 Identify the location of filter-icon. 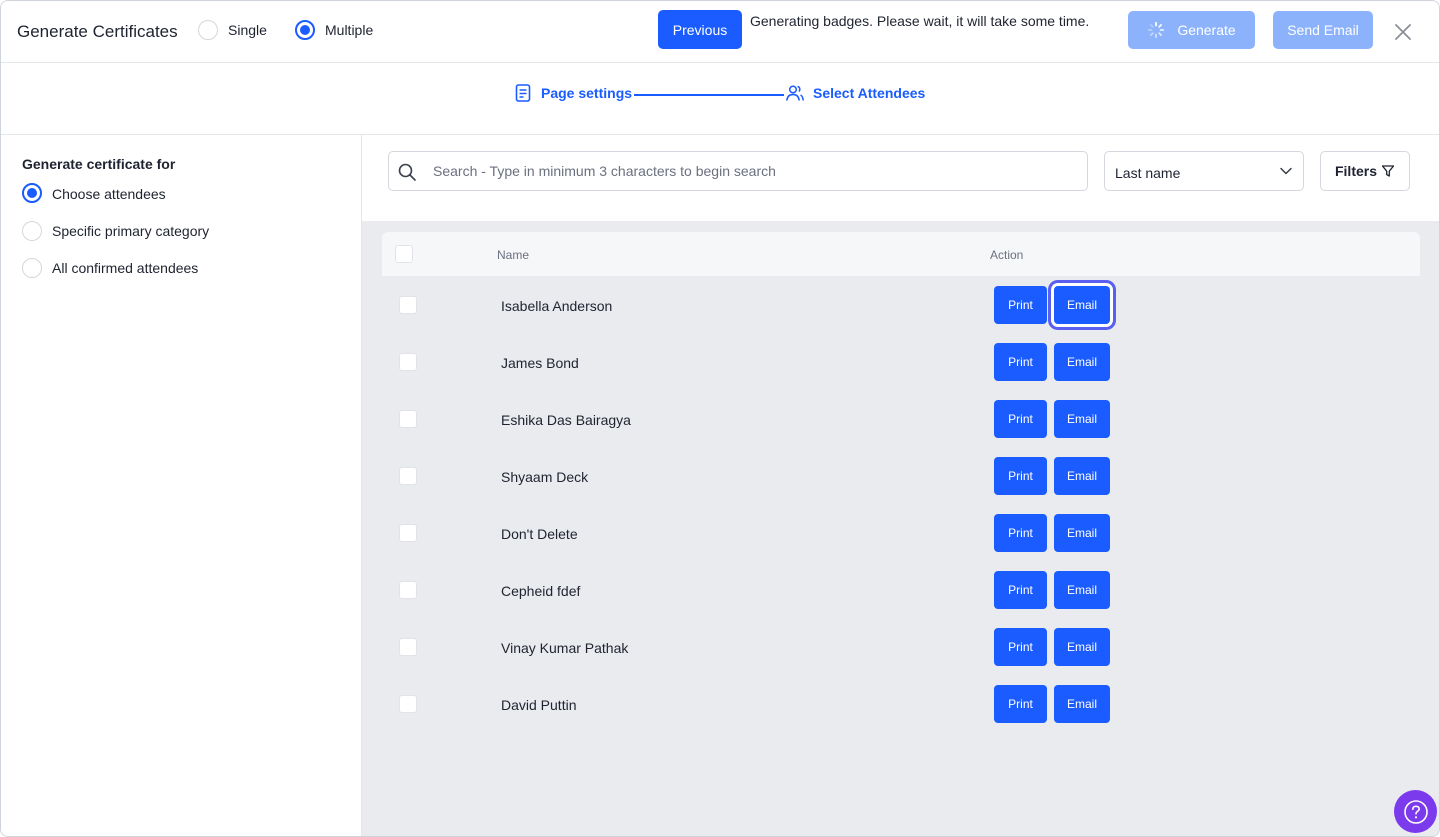
(1388, 171).